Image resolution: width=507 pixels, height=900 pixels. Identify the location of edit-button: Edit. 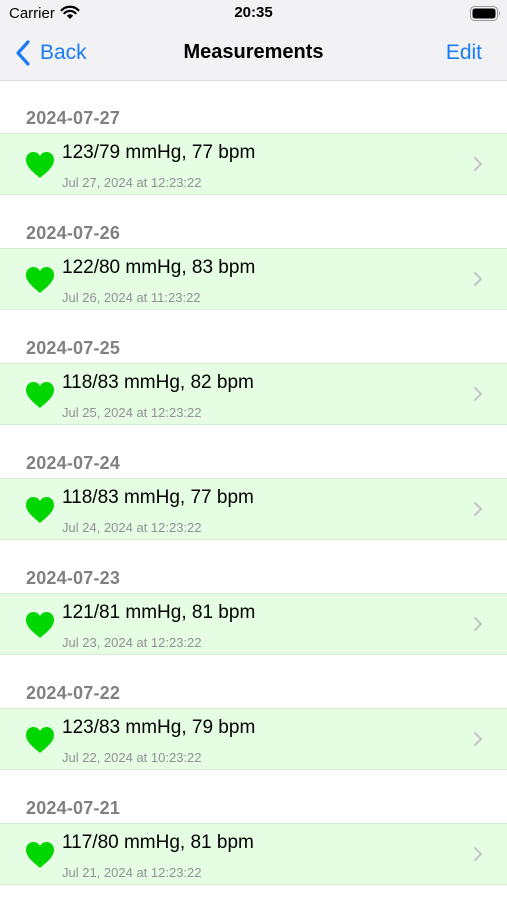
(464, 53).